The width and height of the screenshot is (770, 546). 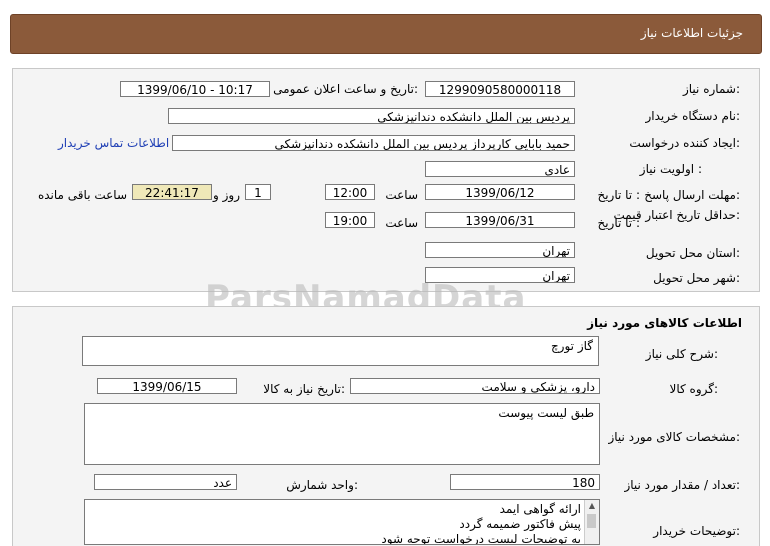 What do you see at coordinates (694, 389) in the screenshot?
I see `group-label: گروه کالا:` at bounding box center [694, 389].